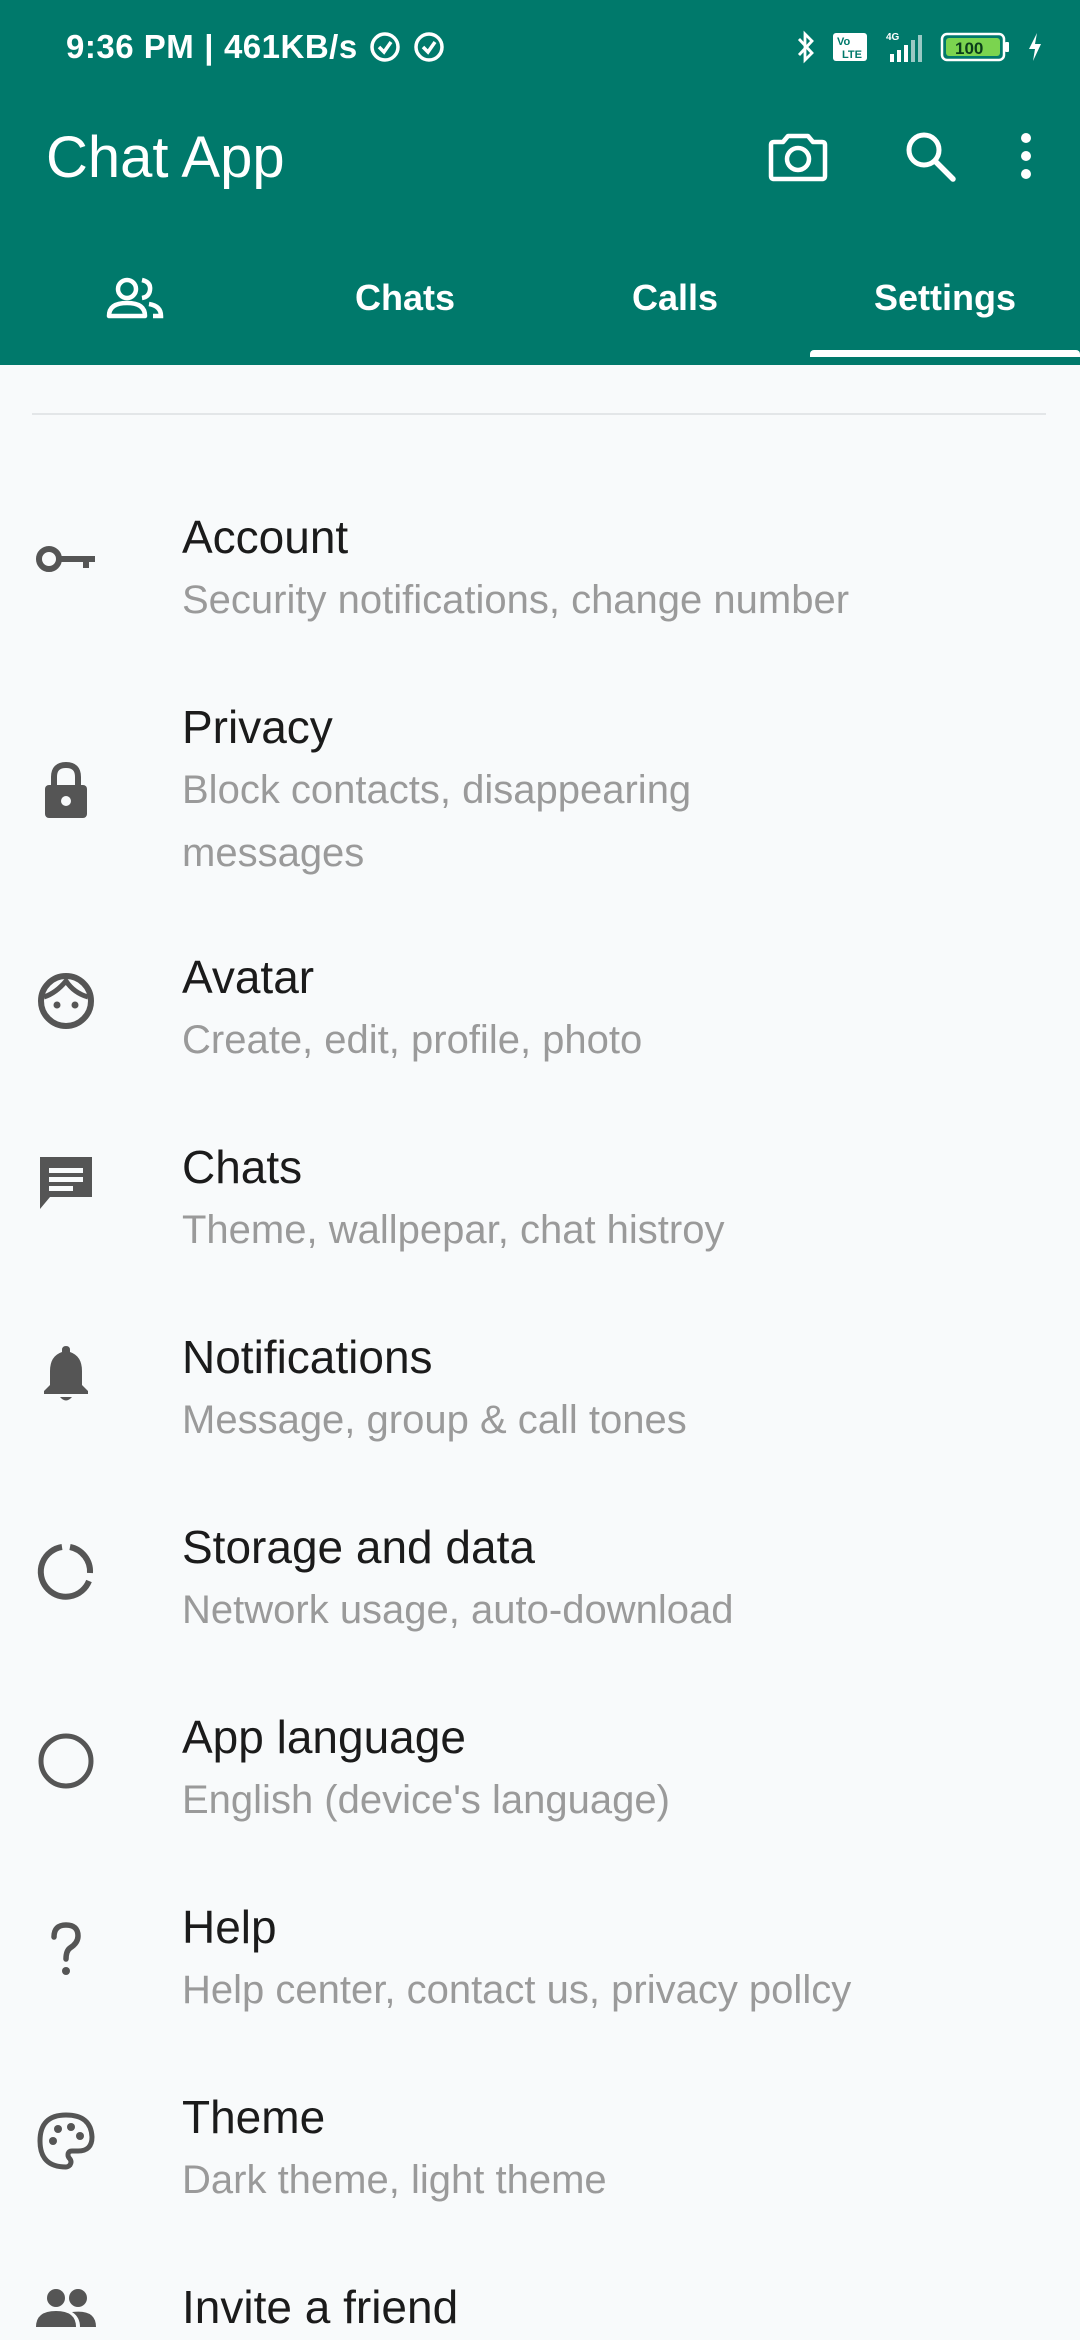 The image size is (1080, 2340). I want to click on settings-item-title: App language, so click(324, 1737).